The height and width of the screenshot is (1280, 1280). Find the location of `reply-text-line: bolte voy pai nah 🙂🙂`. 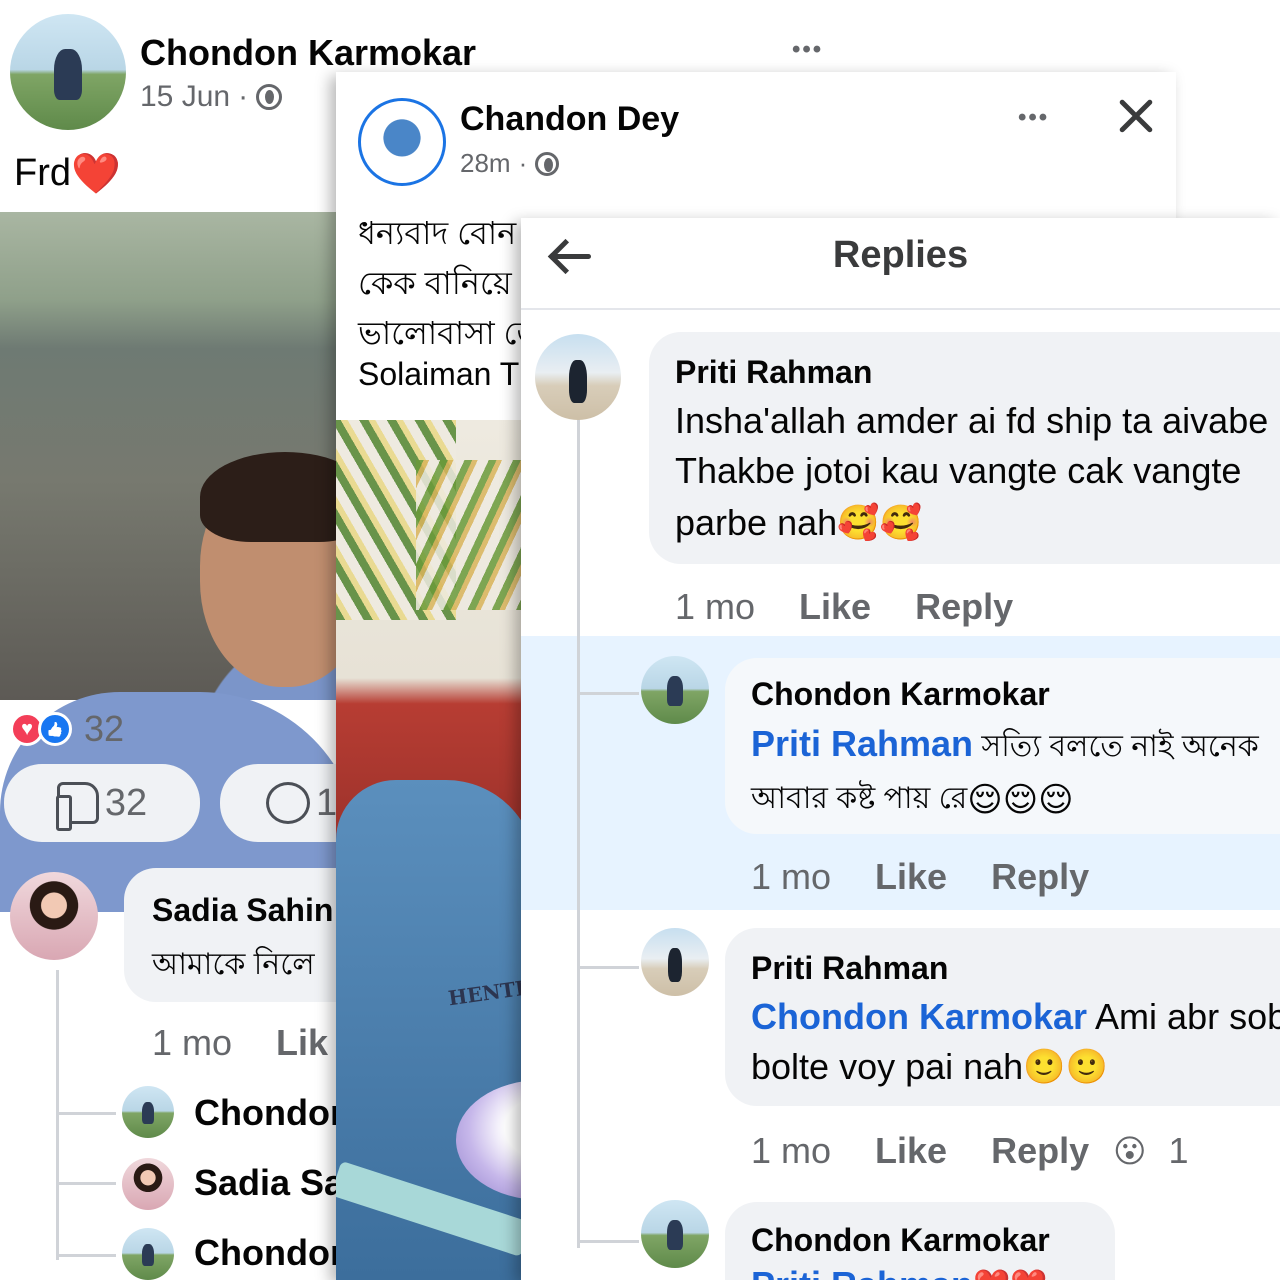

reply-text-line: bolte voy pai nah 🙂🙂 is located at coordinates (929, 1067).